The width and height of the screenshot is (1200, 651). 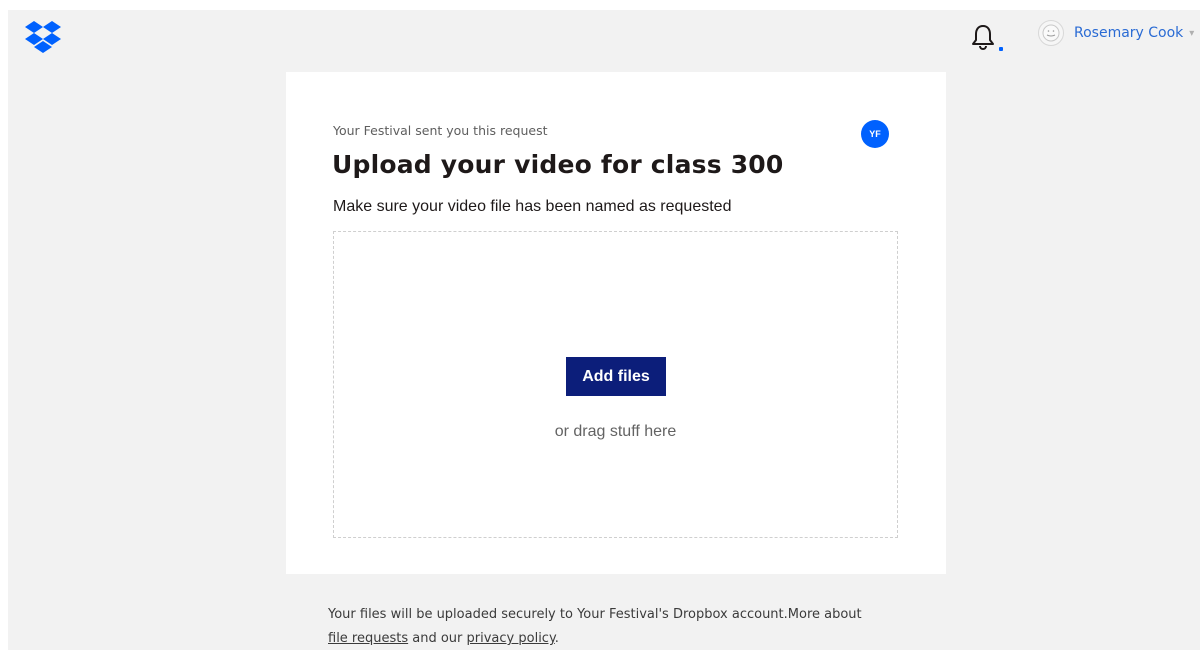 I want to click on requester-line: Your Festival sent you this request, so click(x=440, y=130).